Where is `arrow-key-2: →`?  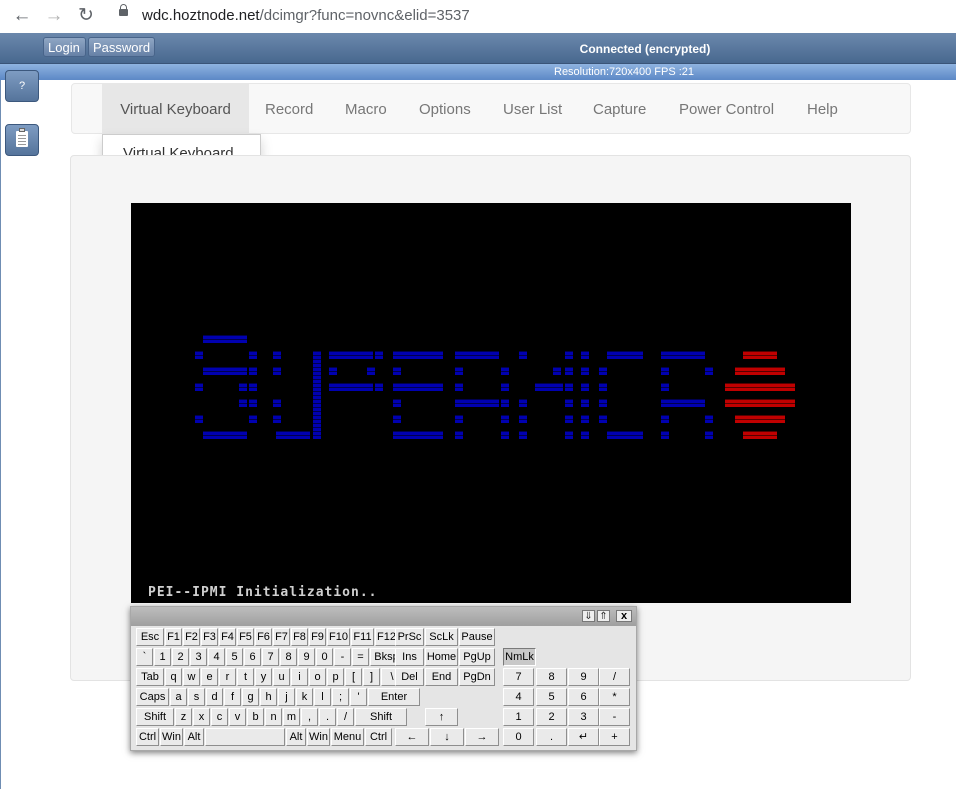
arrow-key-2: → is located at coordinates (482, 737).